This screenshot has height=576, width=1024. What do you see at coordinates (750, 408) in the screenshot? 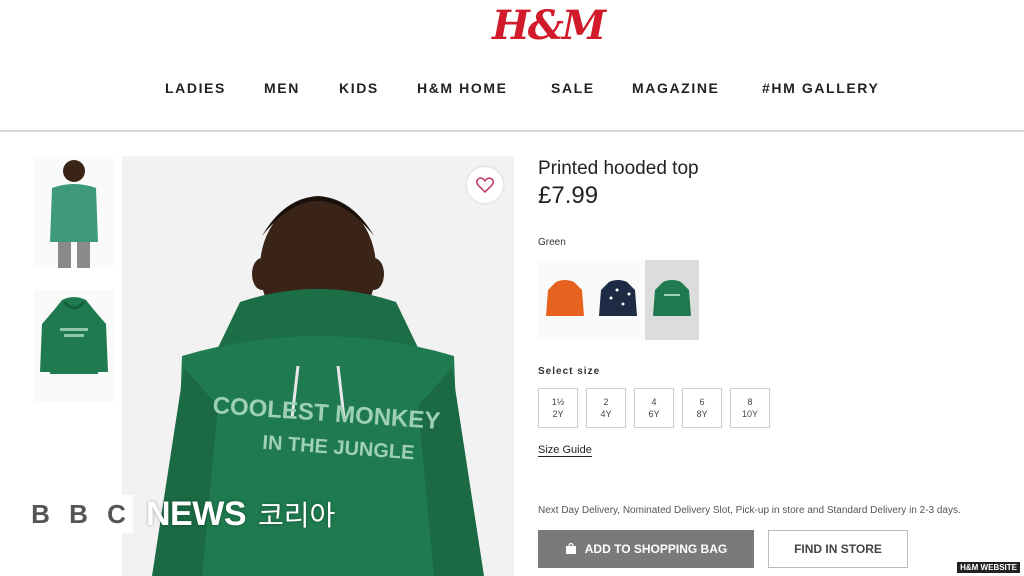
I see `size-option: 8 10Y` at bounding box center [750, 408].